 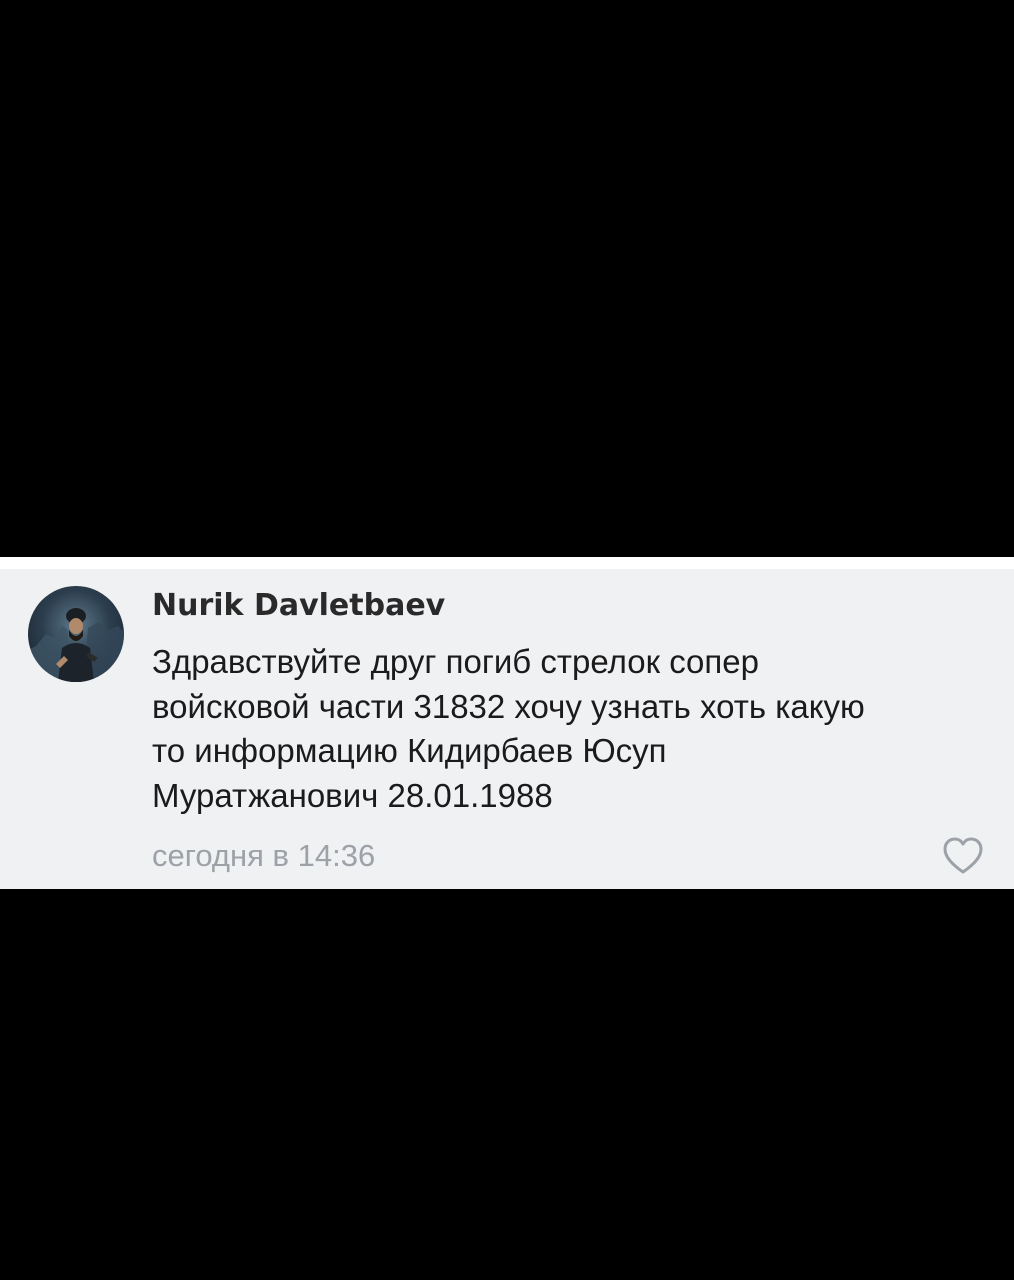 I want to click on comment-author-name: Nurik Davletbaev, so click(x=298, y=606).